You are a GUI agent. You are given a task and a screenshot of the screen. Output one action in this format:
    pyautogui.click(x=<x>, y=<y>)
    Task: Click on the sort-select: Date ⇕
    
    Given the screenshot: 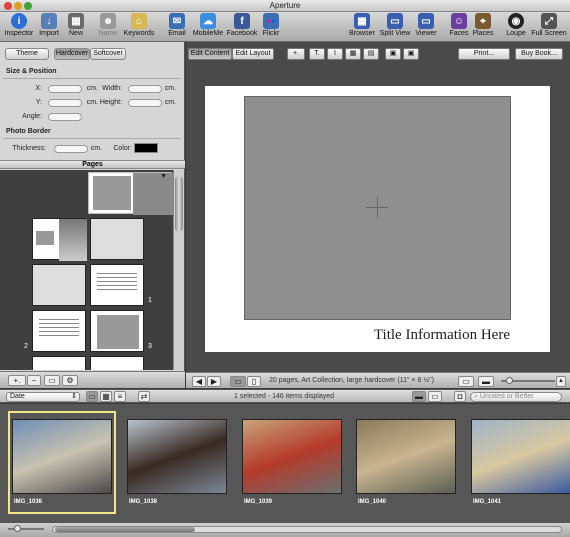 What is the action you would take?
    pyautogui.click(x=43, y=397)
    